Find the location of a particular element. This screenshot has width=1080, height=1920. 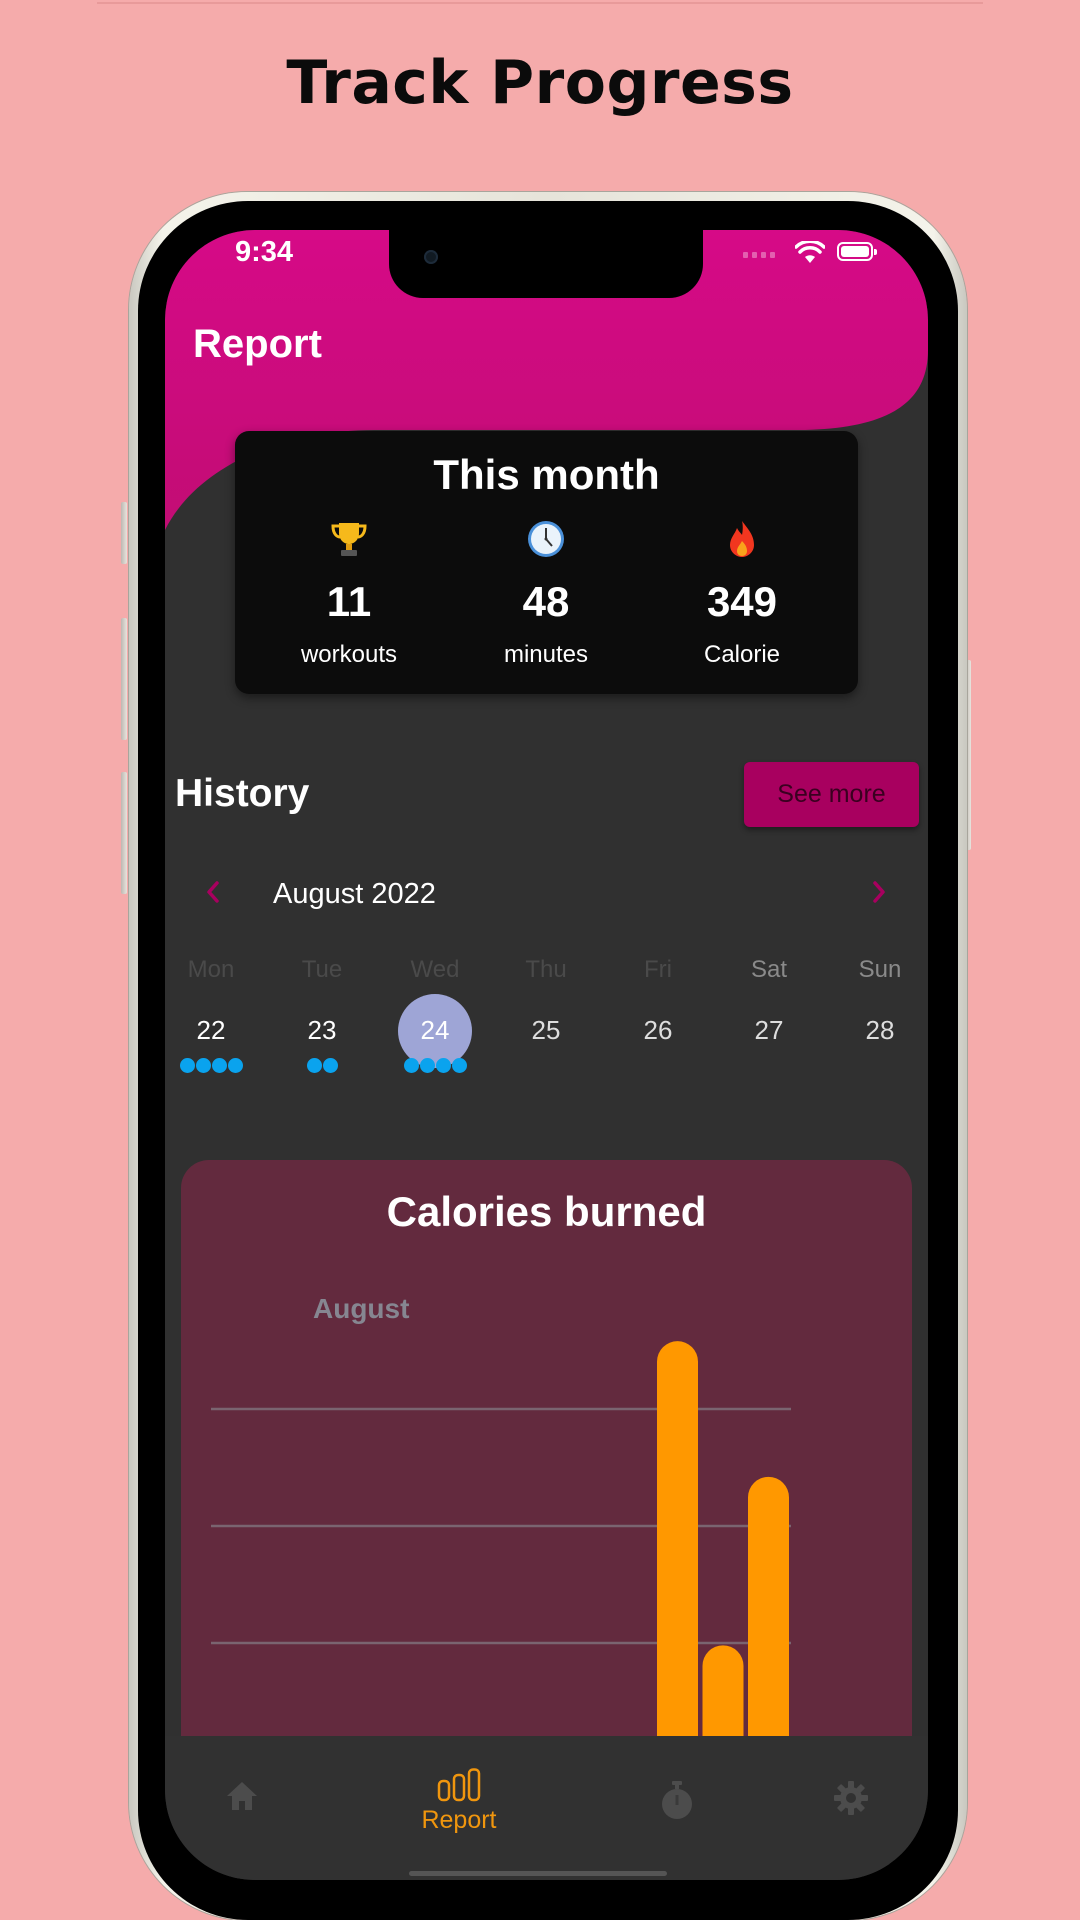

calendar-date-27: 27 is located at coordinates (769, 1030).